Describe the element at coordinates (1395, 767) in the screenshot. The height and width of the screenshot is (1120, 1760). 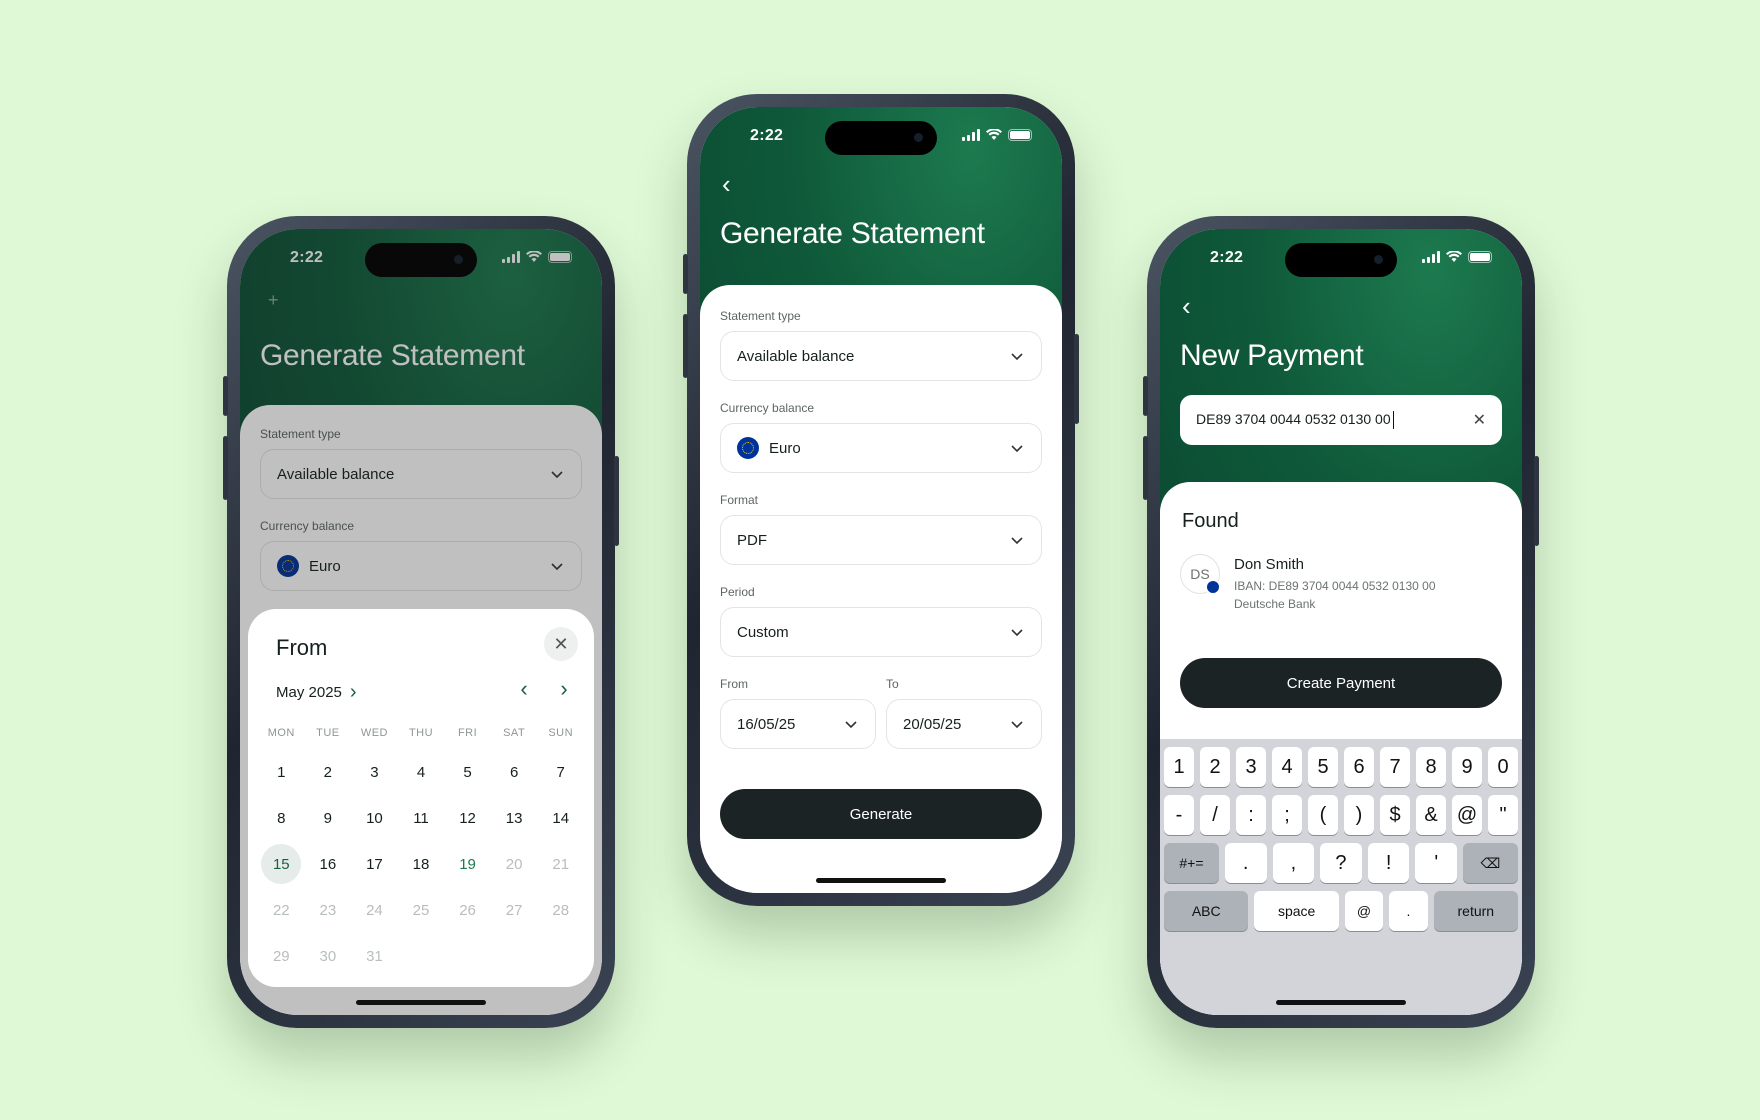
I see `keyboard-key: 7` at that location.